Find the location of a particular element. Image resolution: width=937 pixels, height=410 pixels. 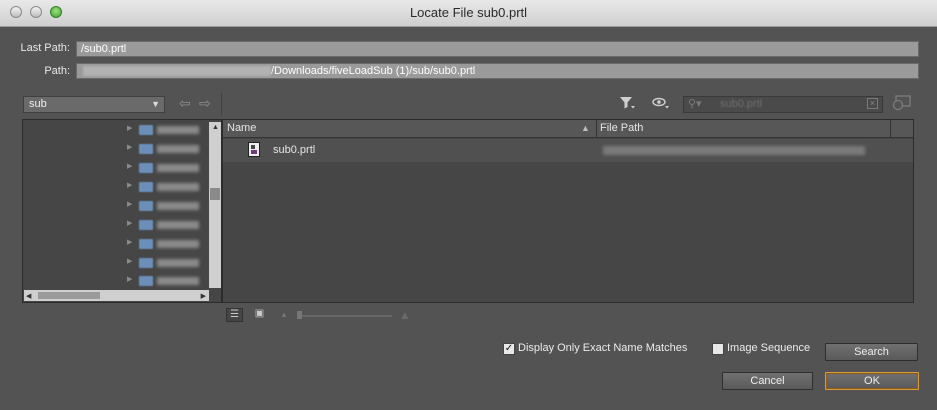

forward-arrow-icon: ⇨ is located at coordinates (205, 103).